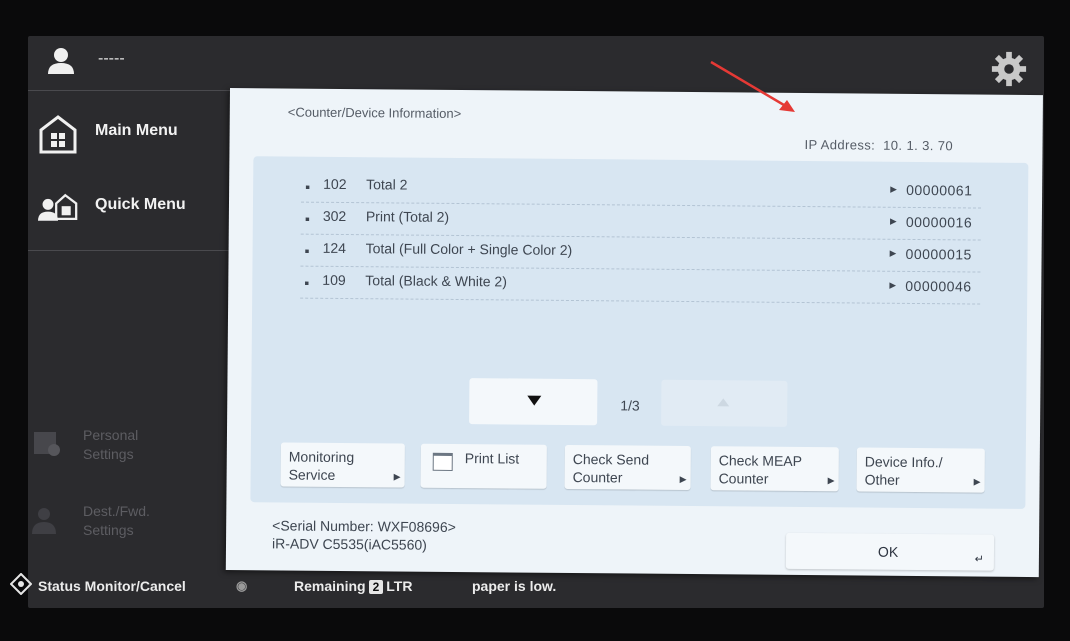 The width and height of the screenshot is (1070, 641). I want to click on status-message: paper is low., so click(514, 586).